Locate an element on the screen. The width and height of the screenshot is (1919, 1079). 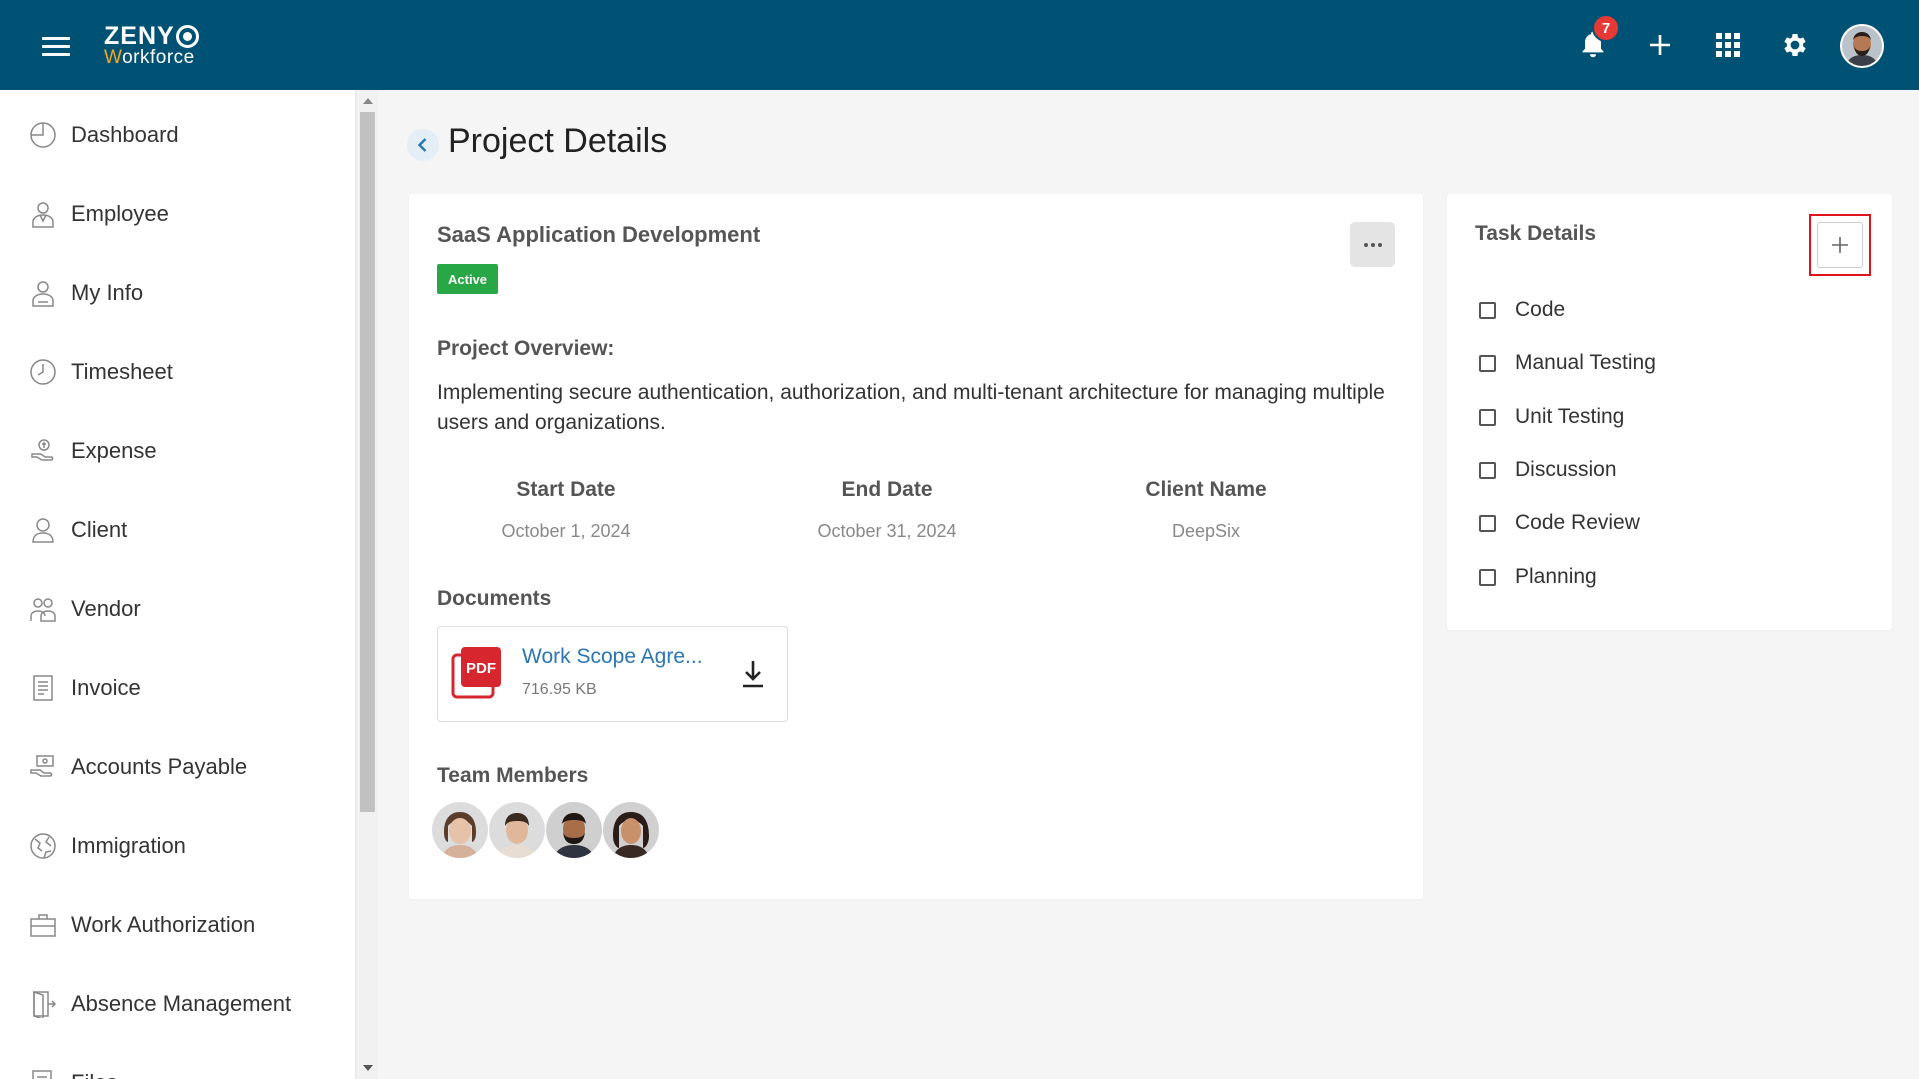
end-date-section: End Date October 31, 2024 is located at coordinates (887, 510).